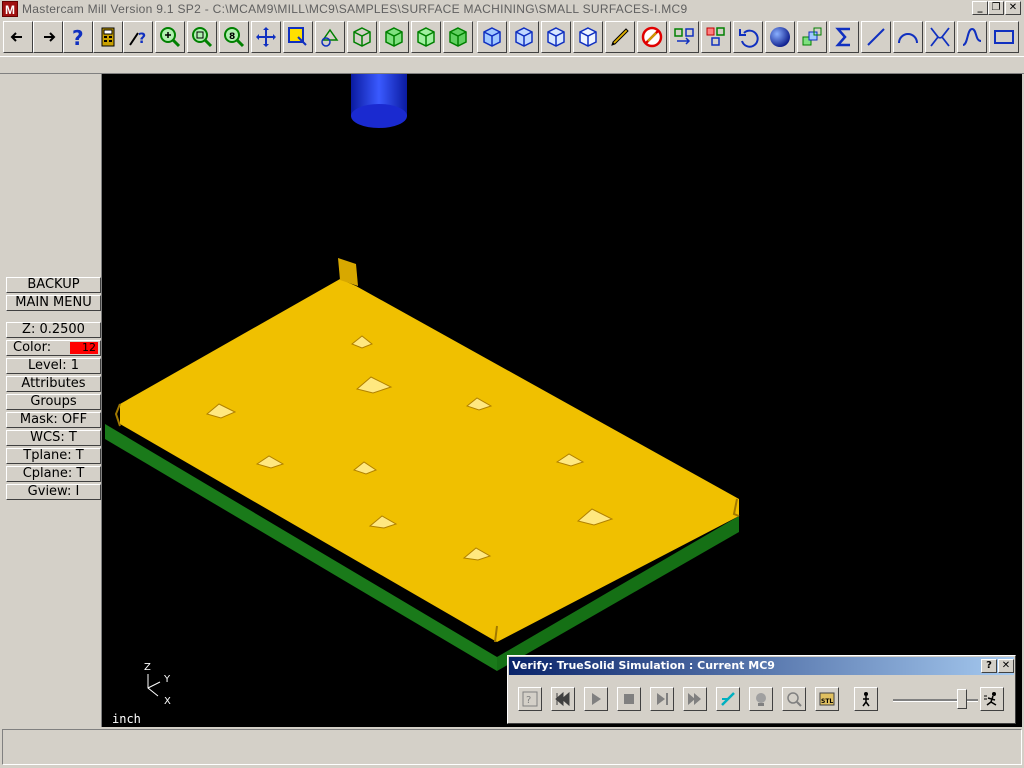 This screenshot has width=1024, height=768. I want to click on cube-view-3-icon, so click(556, 37).